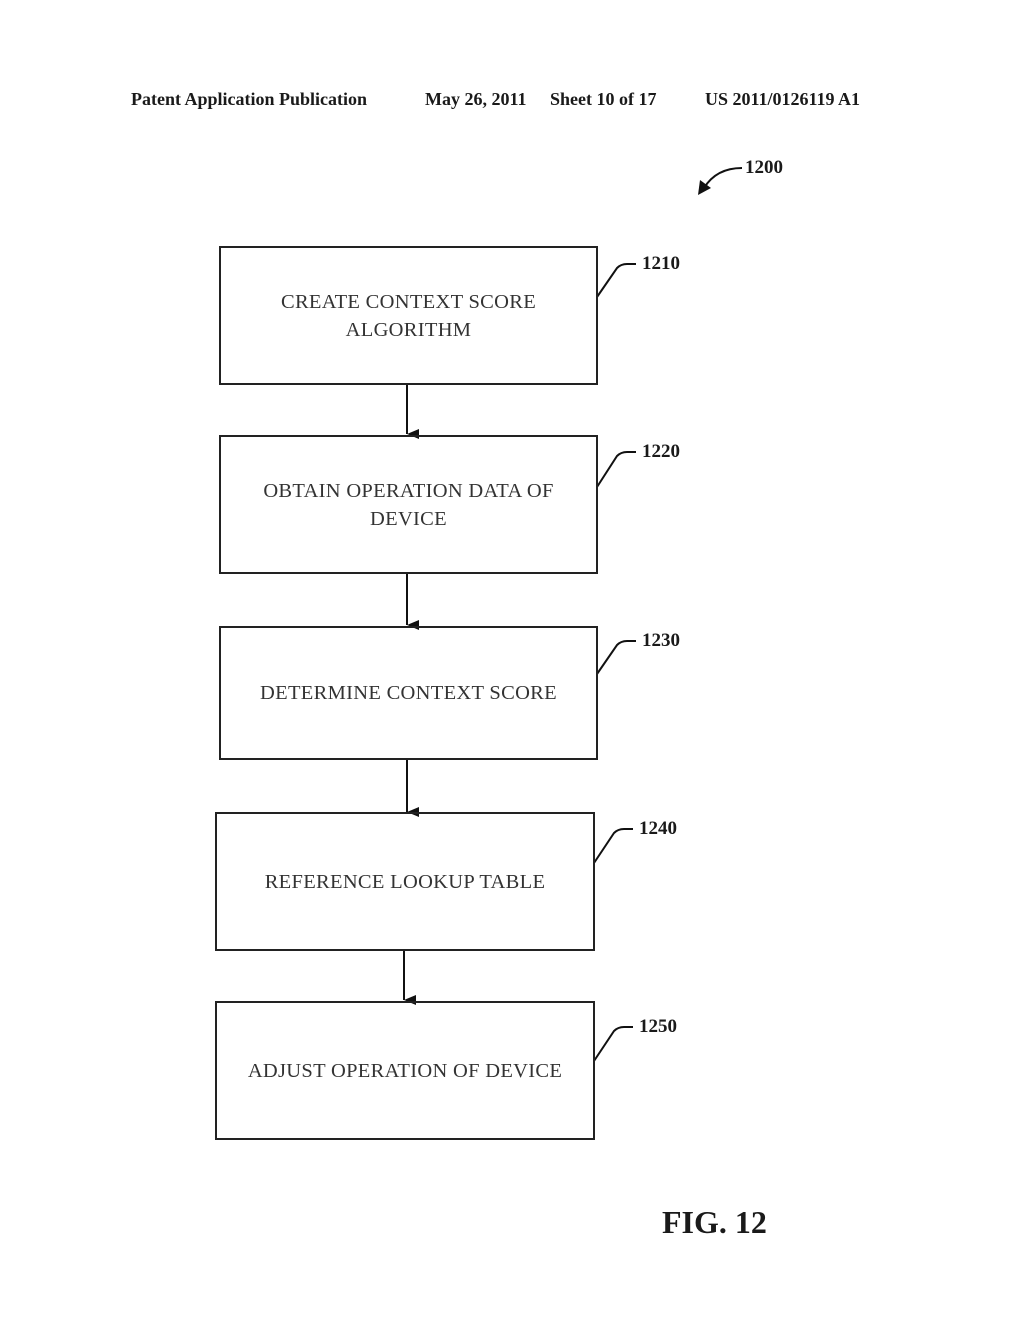  I want to click on step-text: DETERMINE CONTEXT SCORE, so click(408, 693).